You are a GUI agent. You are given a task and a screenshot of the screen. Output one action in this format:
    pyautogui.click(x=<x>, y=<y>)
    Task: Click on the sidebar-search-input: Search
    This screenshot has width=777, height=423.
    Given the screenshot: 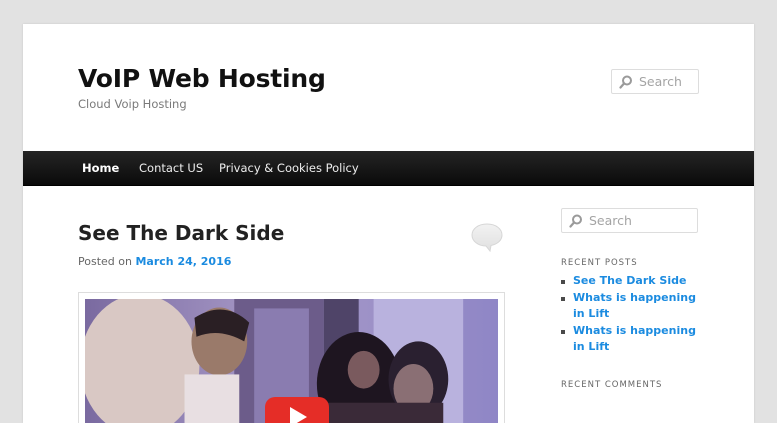 What is the action you would take?
    pyautogui.click(x=629, y=220)
    